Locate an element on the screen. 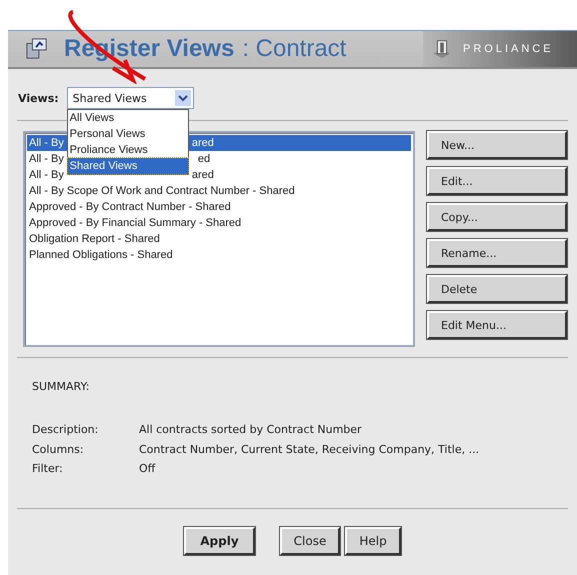 This screenshot has width=577, height=575. dropdown-option: Shared Views is located at coordinates (128, 166).